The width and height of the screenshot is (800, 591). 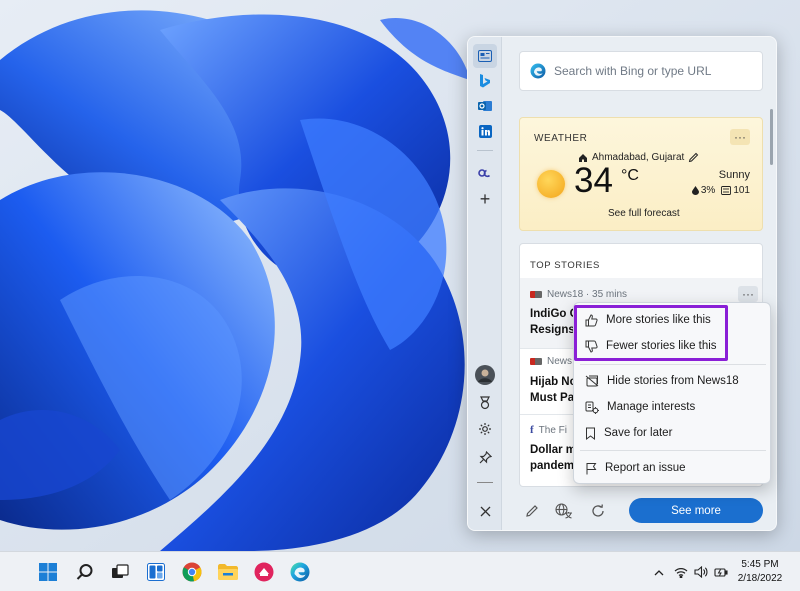 What do you see at coordinates (485, 173) in the screenshot?
I see `games-icon` at bounding box center [485, 173].